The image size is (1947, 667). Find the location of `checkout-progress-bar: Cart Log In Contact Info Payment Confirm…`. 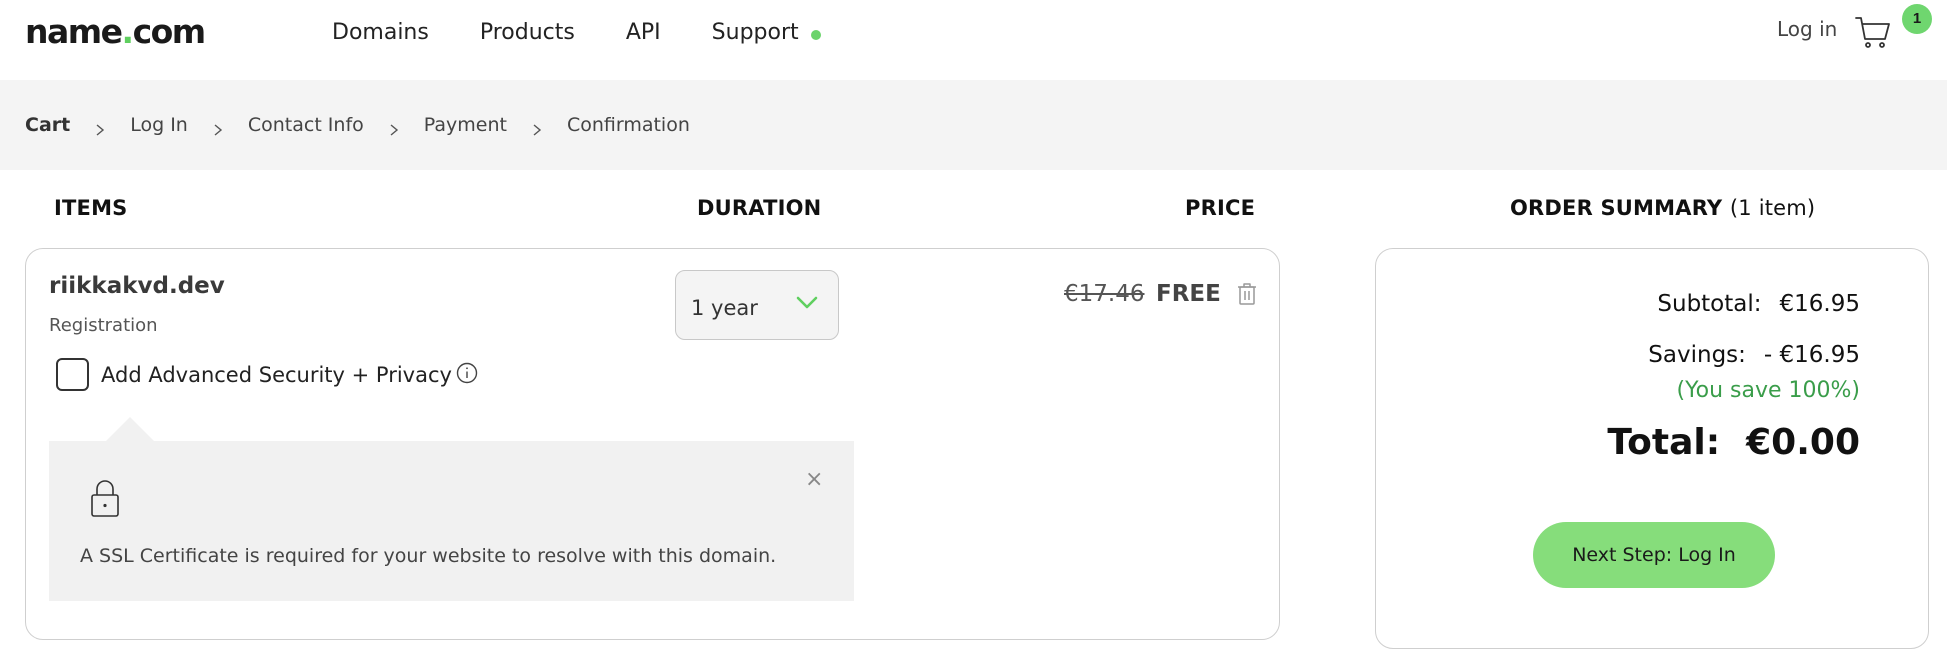

checkout-progress-bar: Cart Log In Contact Info Payment Confirm… is located at coordinates (973, 125).